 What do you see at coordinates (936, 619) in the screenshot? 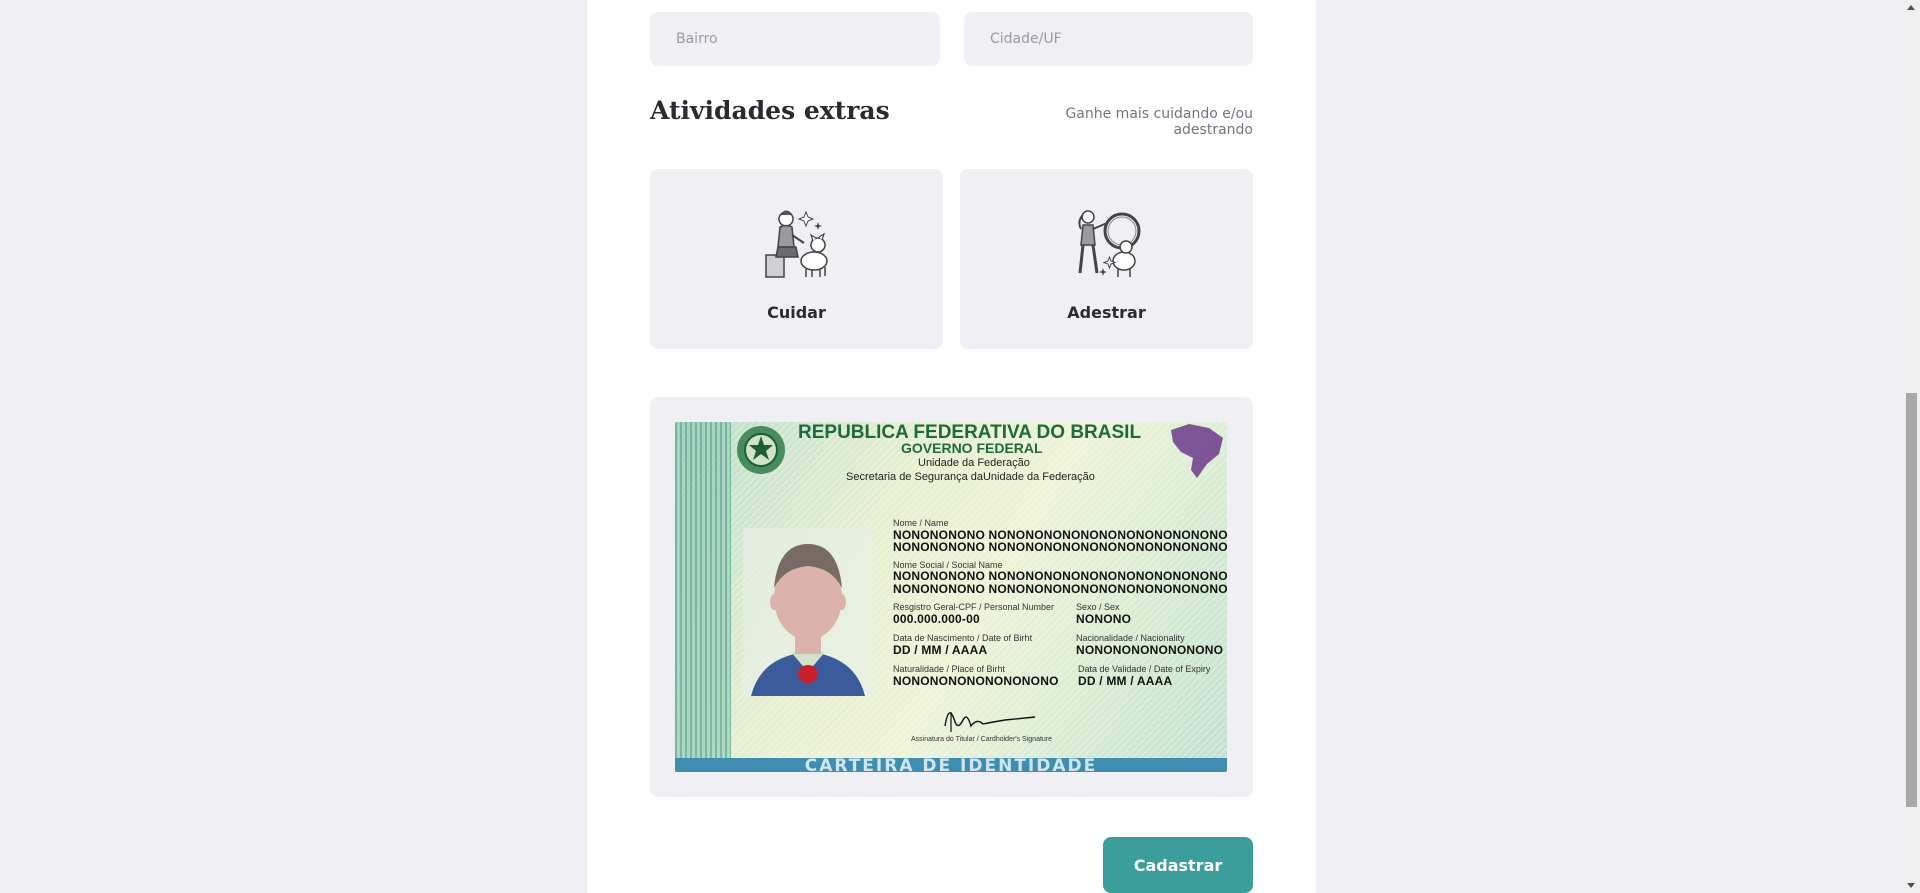
I see `cpf-value: 000.000.000-00` at bounding box center [936, 619].